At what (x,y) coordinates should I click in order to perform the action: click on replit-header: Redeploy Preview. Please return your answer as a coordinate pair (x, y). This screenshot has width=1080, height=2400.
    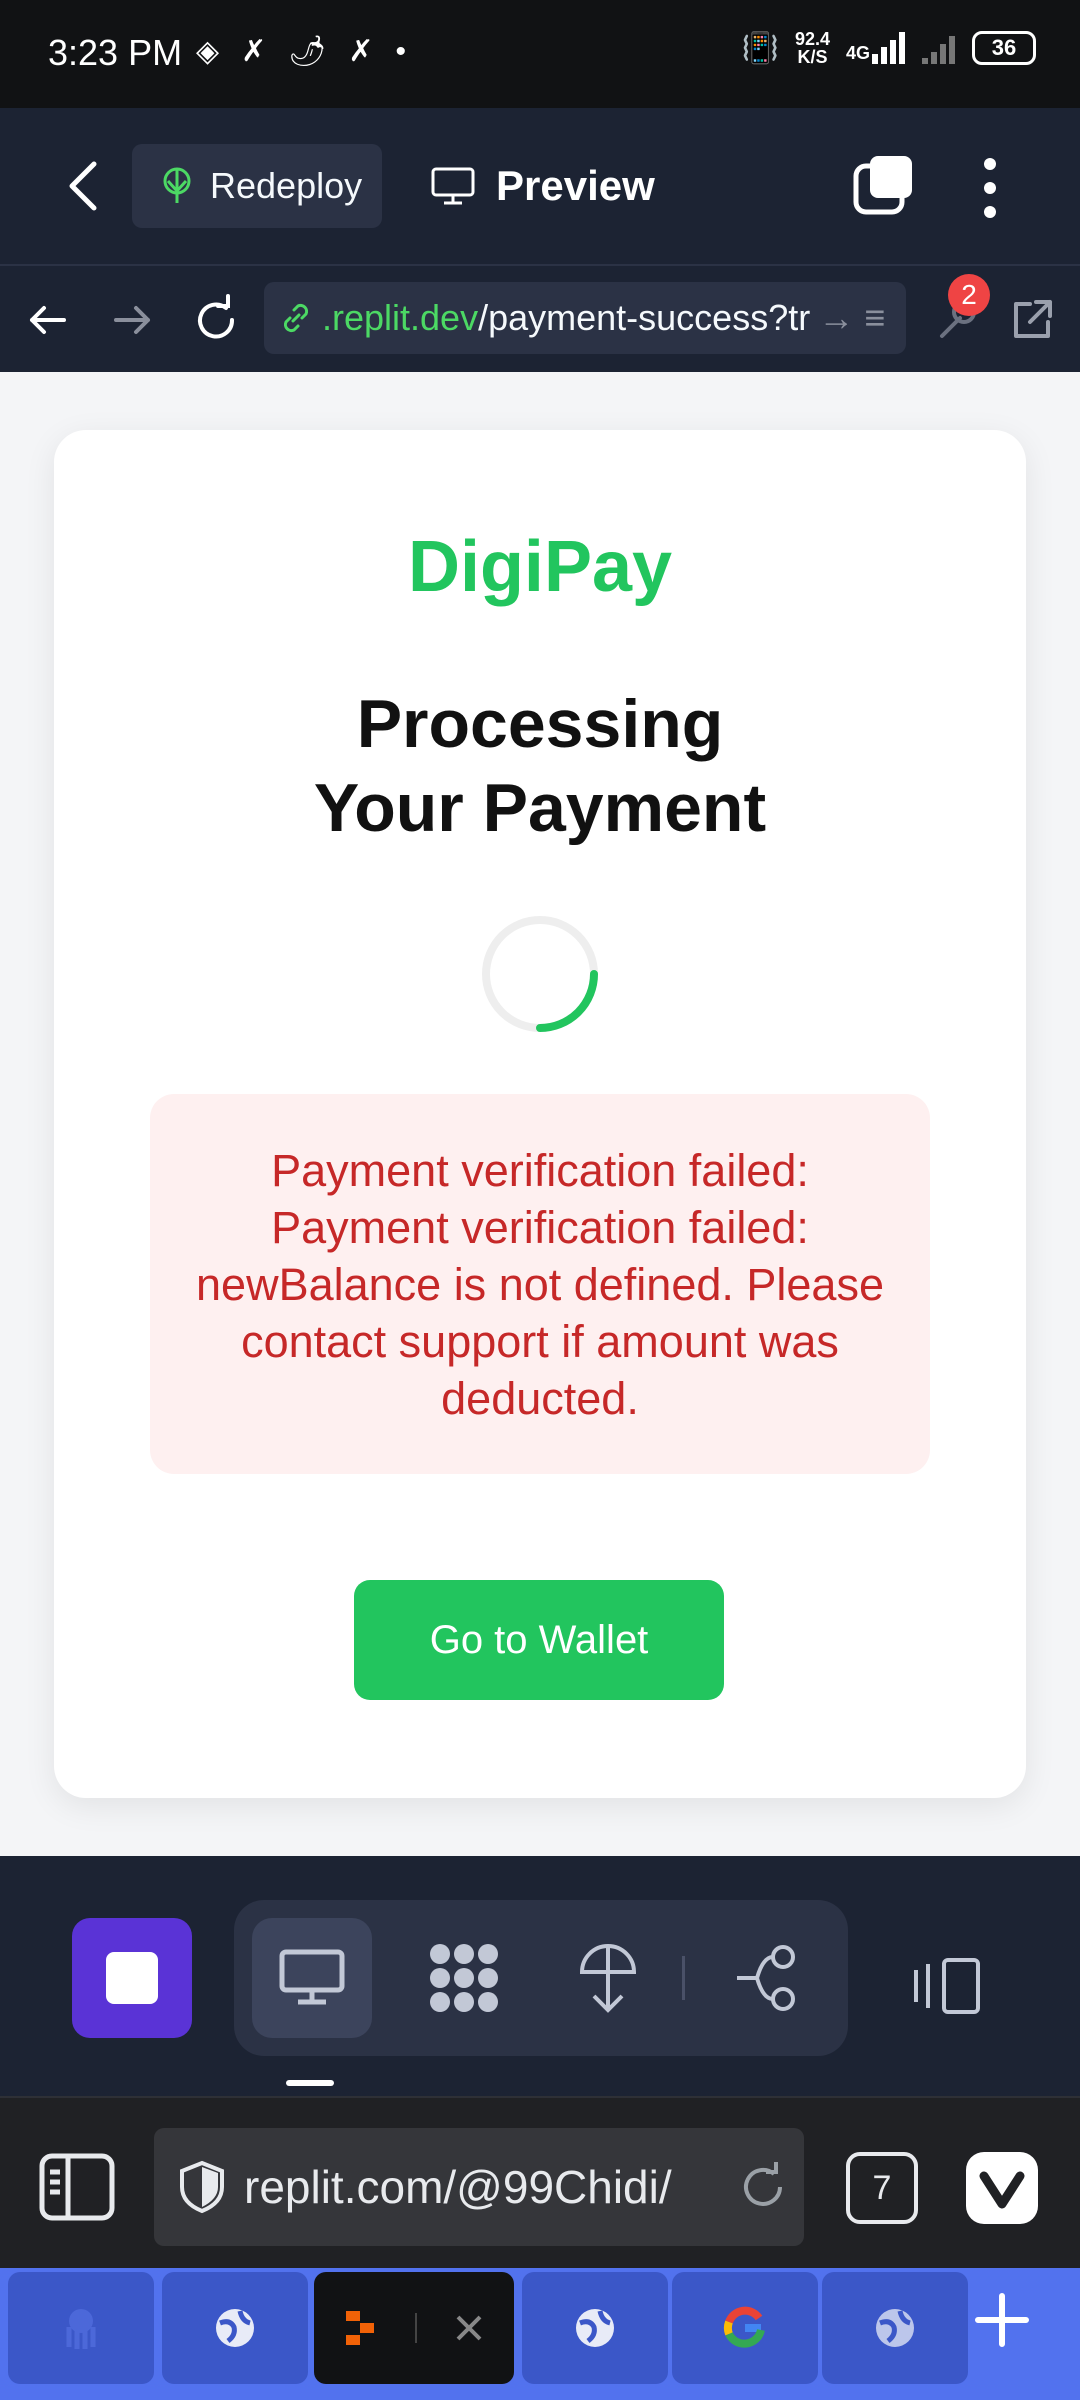
    Looking at the image, I should click on (540, 186).